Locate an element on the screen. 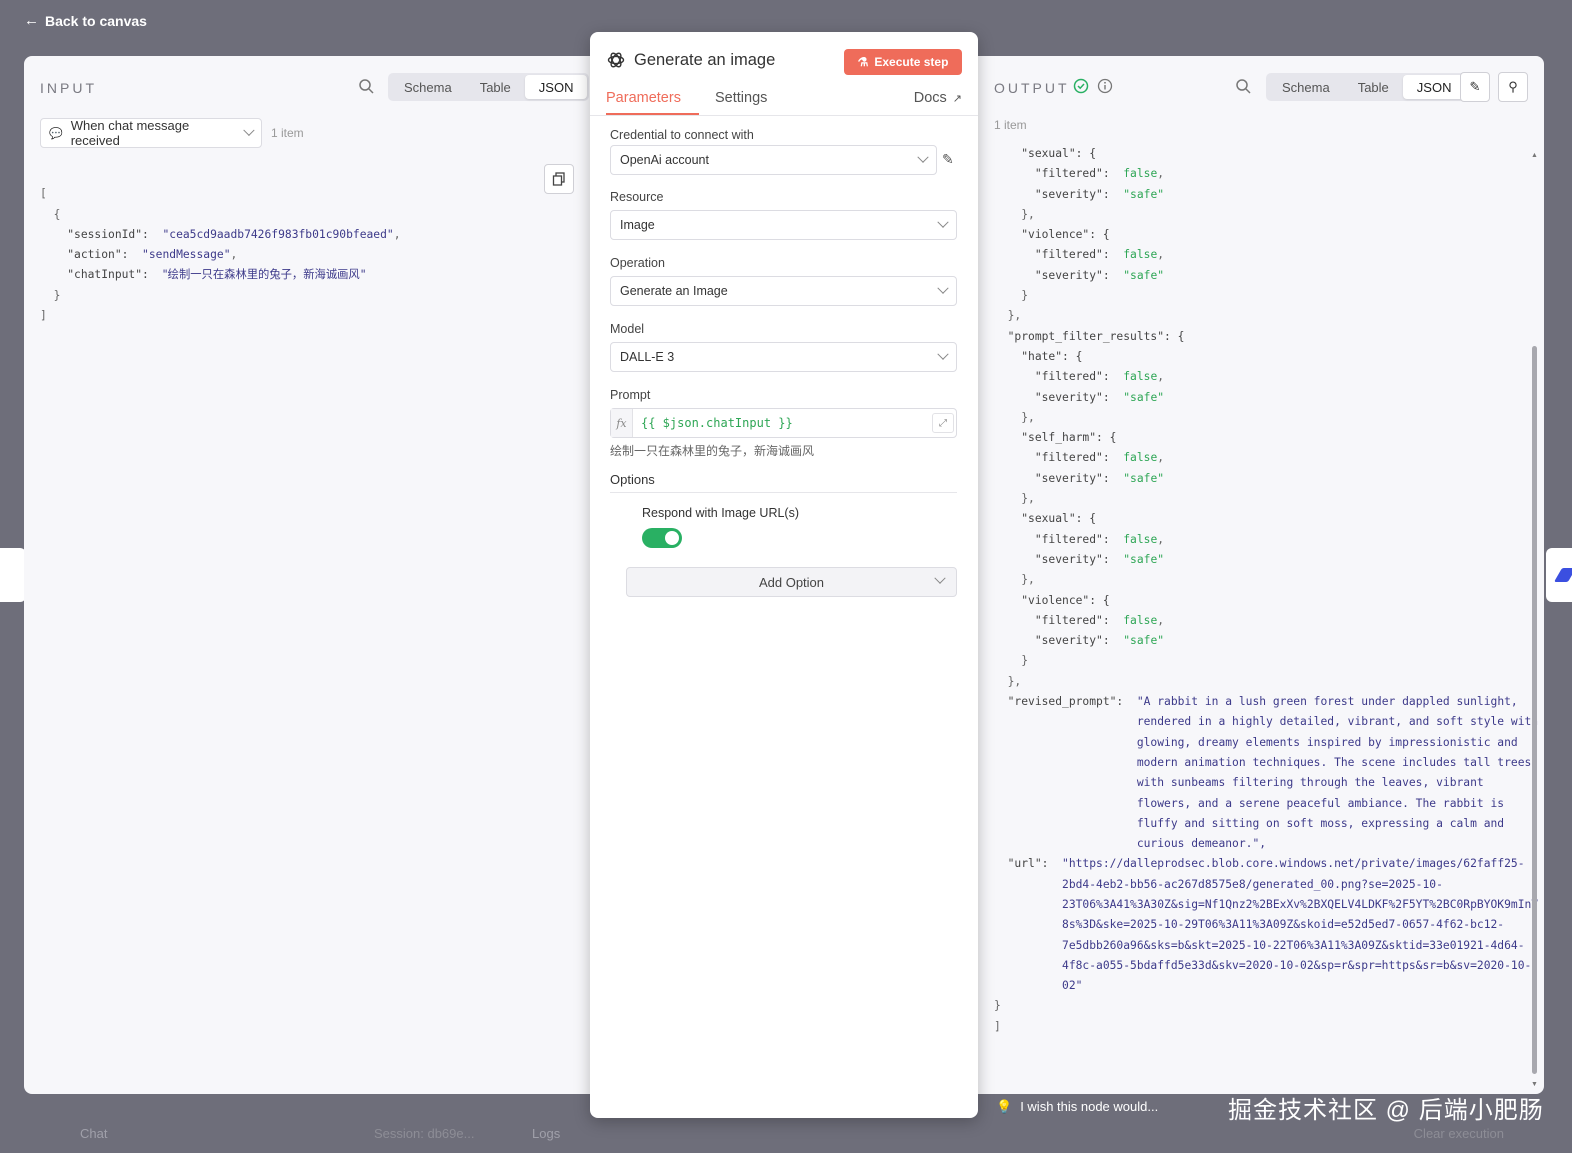 This screenshot has height=1153, width=1572. input-view-tabs: Schema Table JSON is located at coordinates (489, 87).